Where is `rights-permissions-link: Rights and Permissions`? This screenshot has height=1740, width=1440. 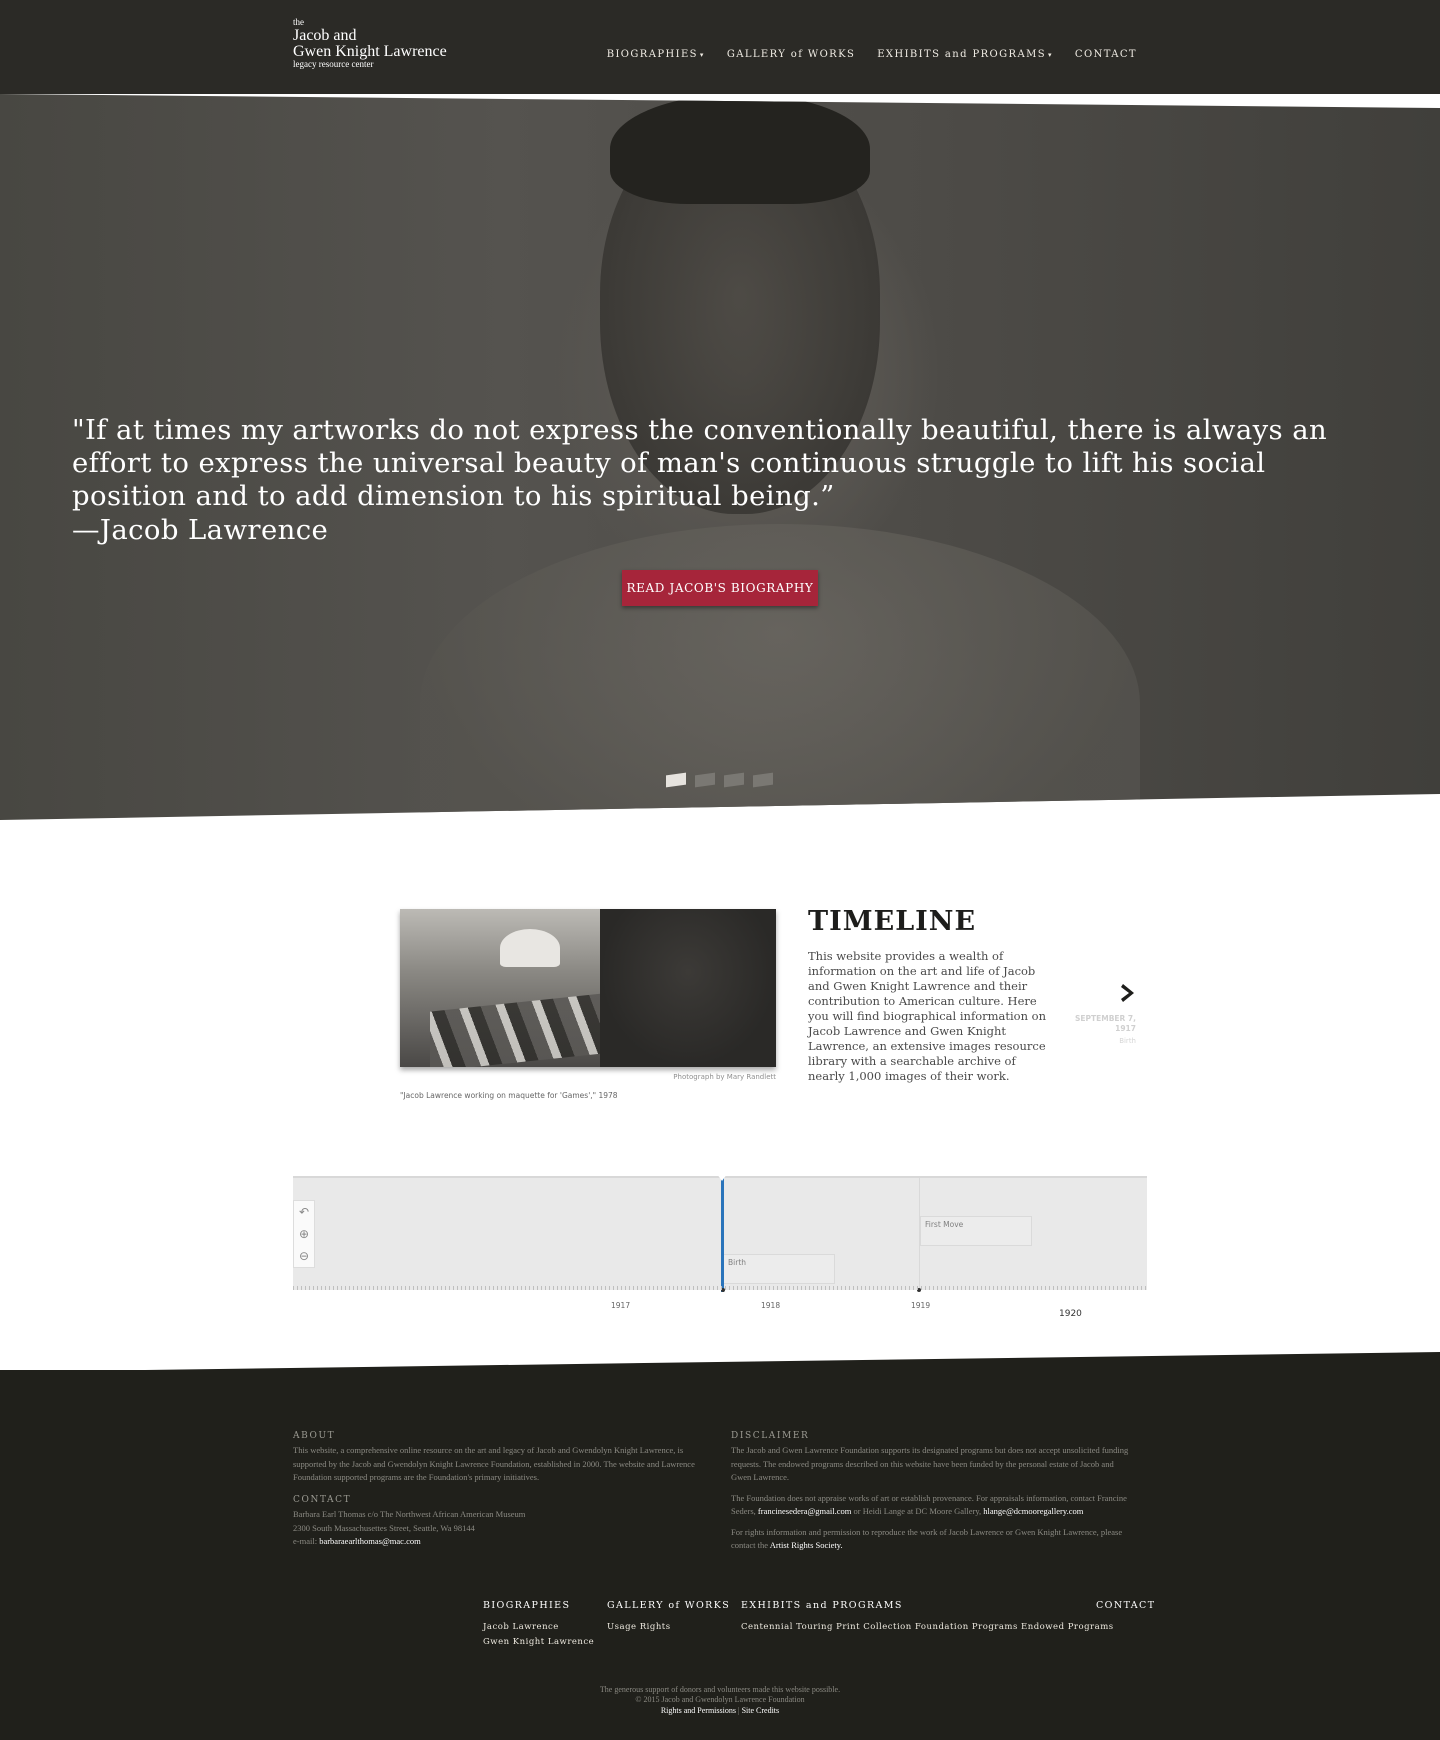 rights-permissions-link: Rights and Permissions is located at coordinates (698, 1710).